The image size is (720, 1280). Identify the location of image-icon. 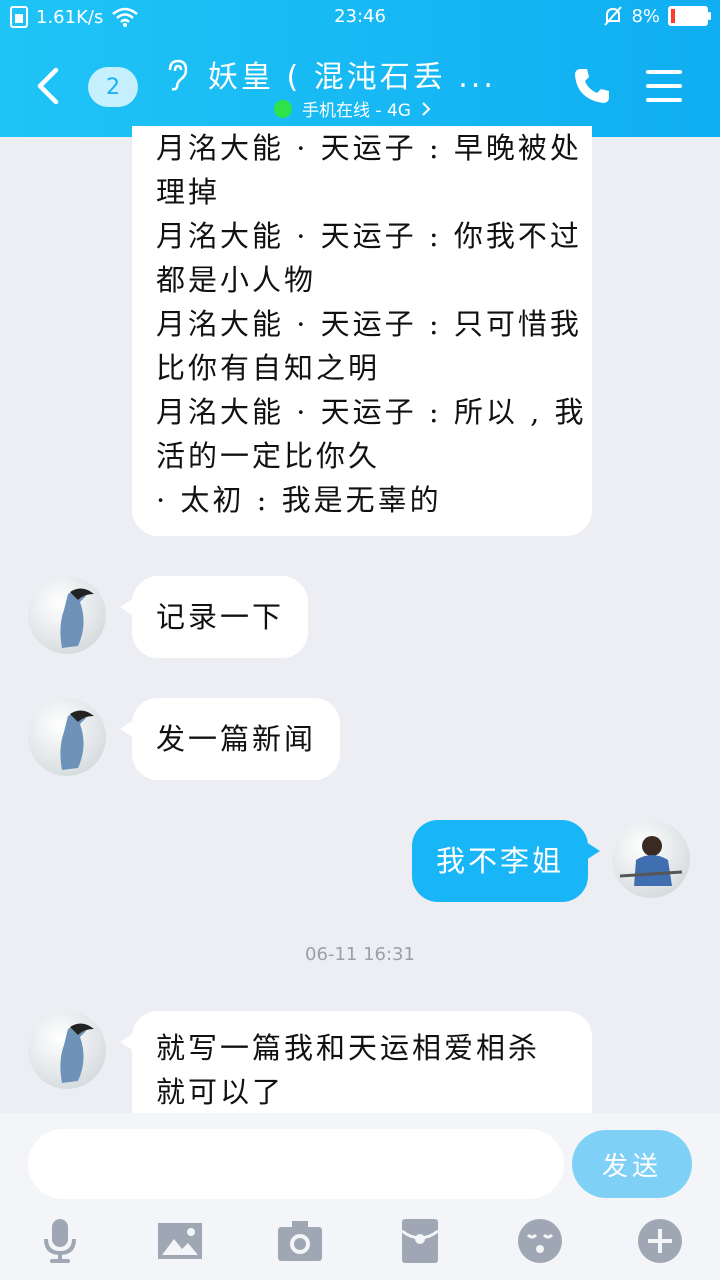
(180, 1241).